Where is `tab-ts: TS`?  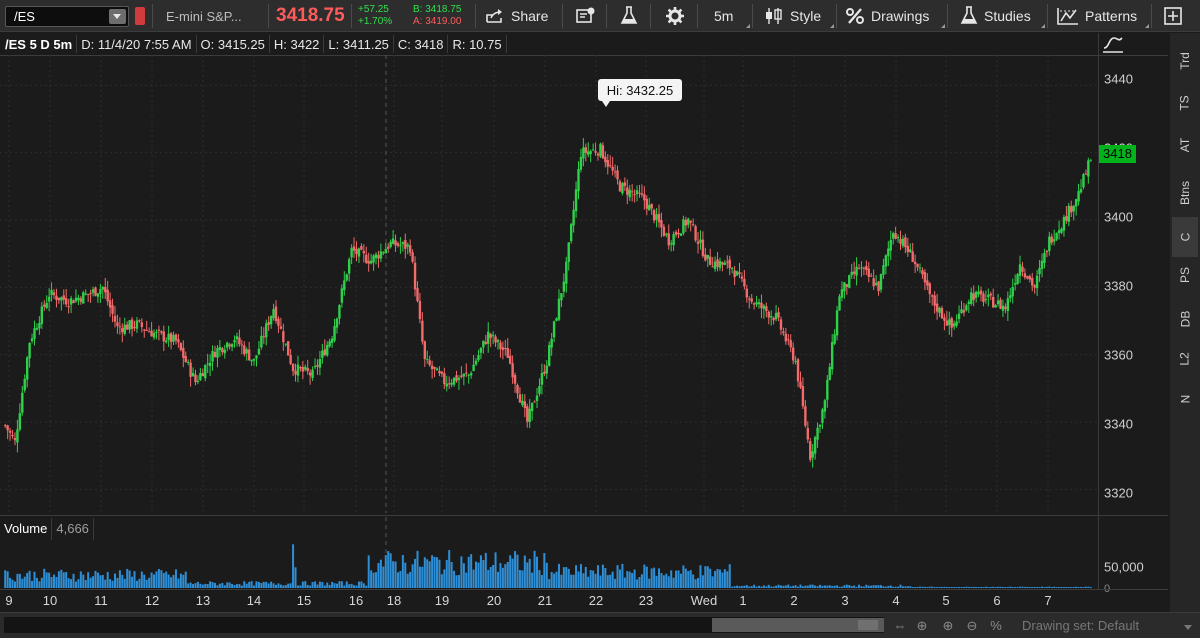 tab-ts: TS is located at coordinates (1185, 103).